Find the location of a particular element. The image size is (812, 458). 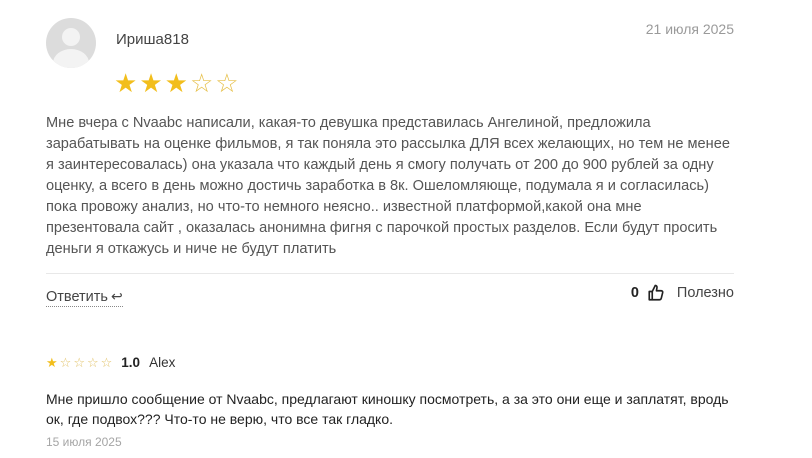

review-author: Alex is located at coordinates (162, 362).